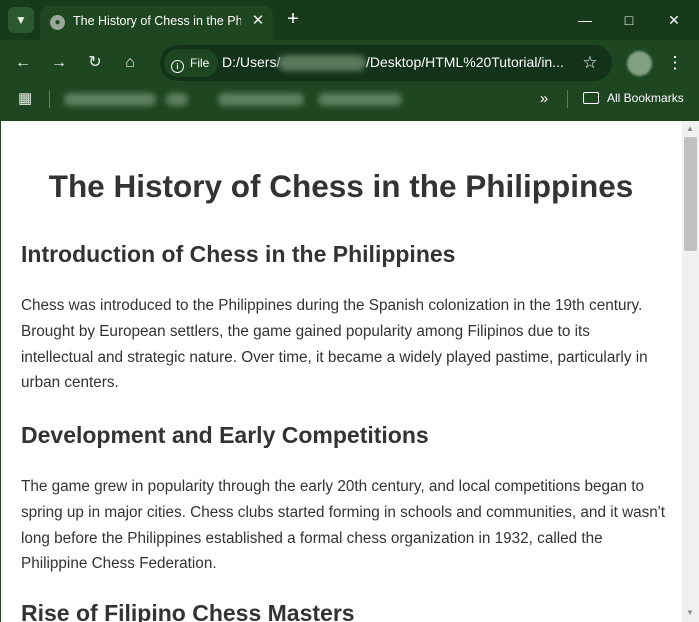  What do you see at coordinates (130, 63) in the screenshot?
I see `home-icon: ⌂` at bounding box center [130, 63].